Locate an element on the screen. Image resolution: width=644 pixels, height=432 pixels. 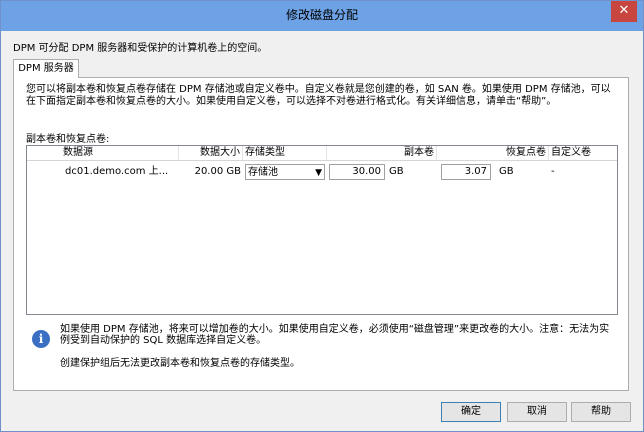
window-title: 修改磁盘分配 is located at coordinates (321, 15).